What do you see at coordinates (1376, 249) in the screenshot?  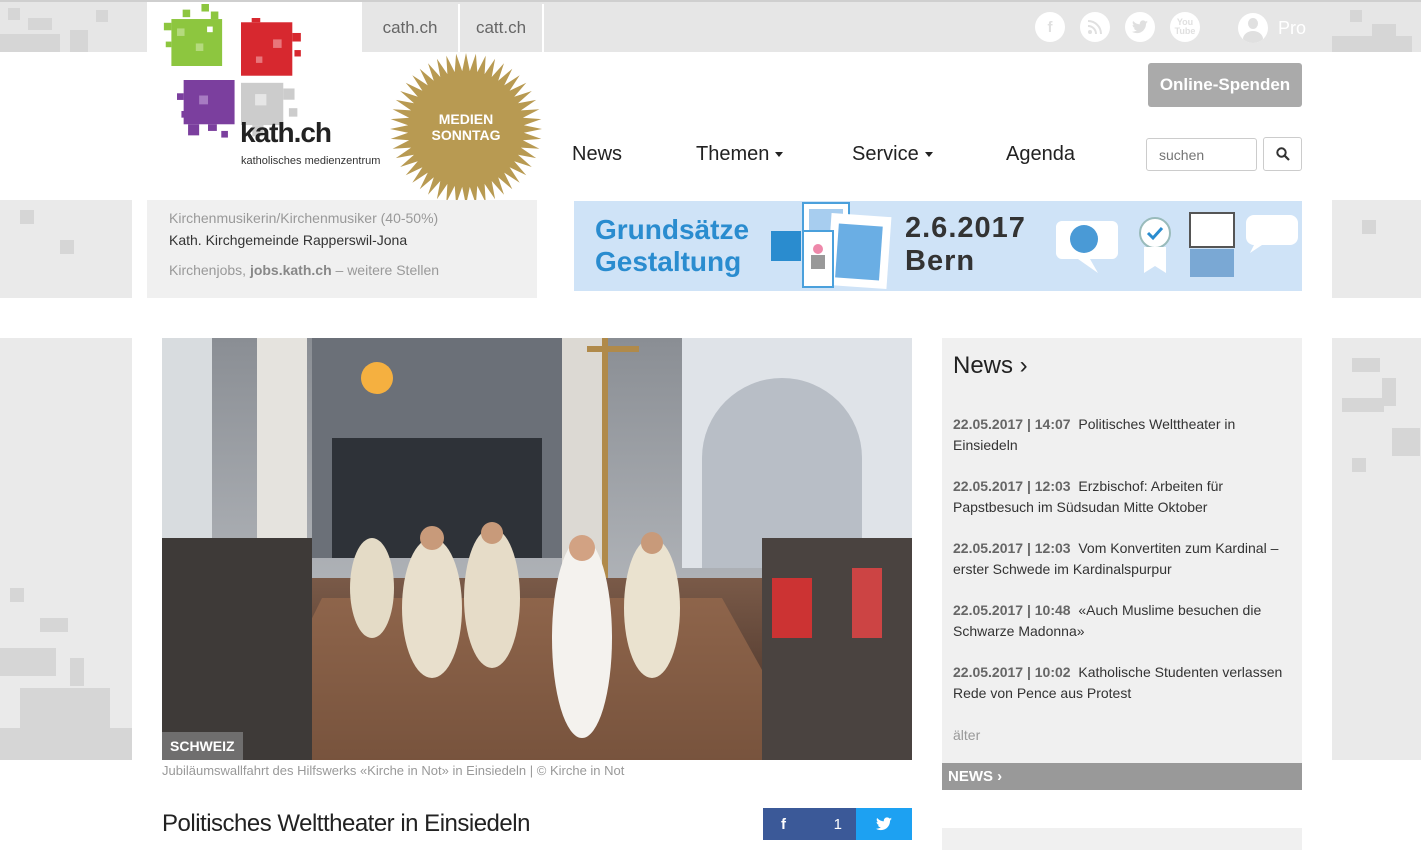 I see `right-side-panel-top` at bounding box center [1376, 249].